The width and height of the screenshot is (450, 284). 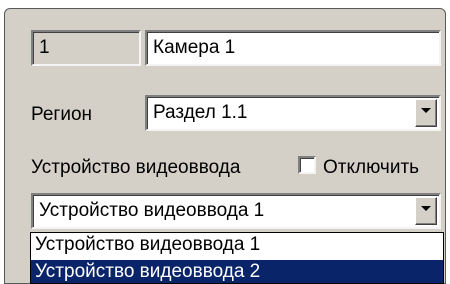 What do you see at coordinates (293, 48) in the screenshot?
I see `camera-name-field: Камера 1` at bounding box center [293, 48].